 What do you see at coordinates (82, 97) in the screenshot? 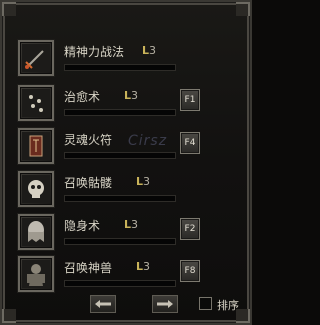
I see `skill-name: 治愈术` at bounding box center [82, 97].